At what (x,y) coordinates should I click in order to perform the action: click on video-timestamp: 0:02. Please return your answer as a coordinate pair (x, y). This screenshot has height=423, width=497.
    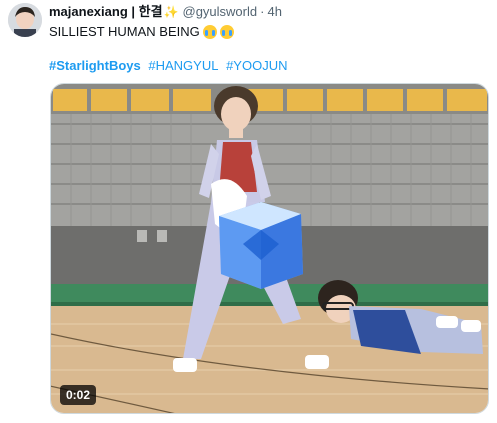
    Looking at the image, I should click on (78, 395).